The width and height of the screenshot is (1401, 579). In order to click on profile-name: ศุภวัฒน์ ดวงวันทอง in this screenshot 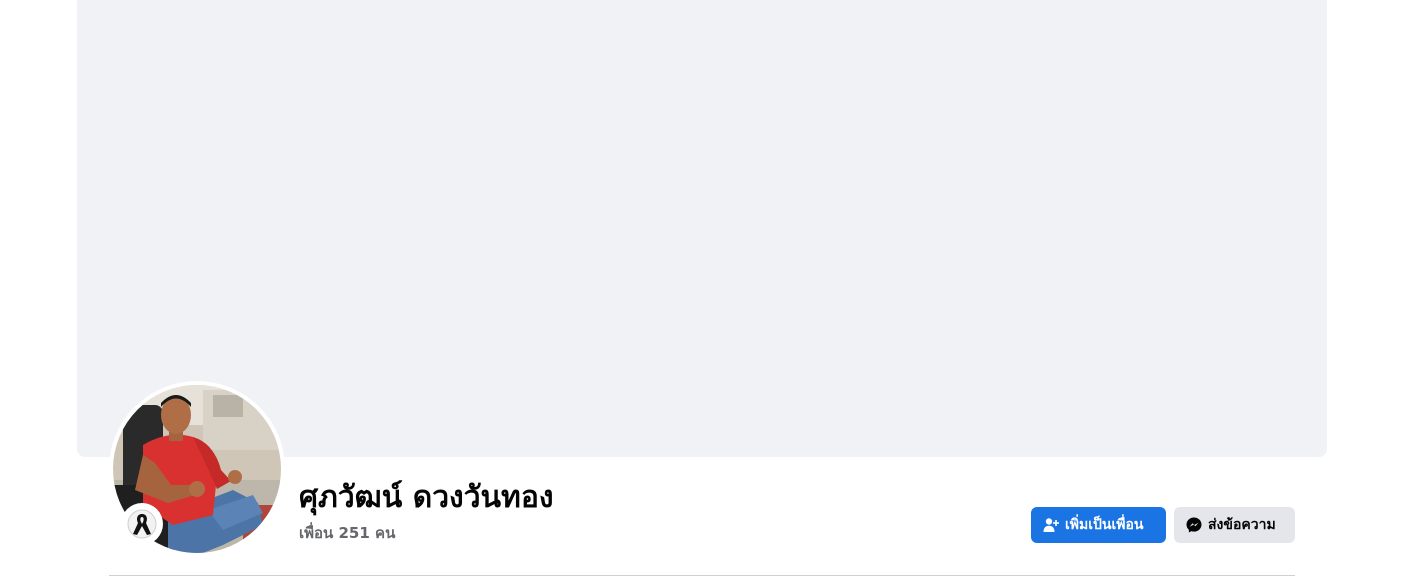, I will do `click(426, 497)`.